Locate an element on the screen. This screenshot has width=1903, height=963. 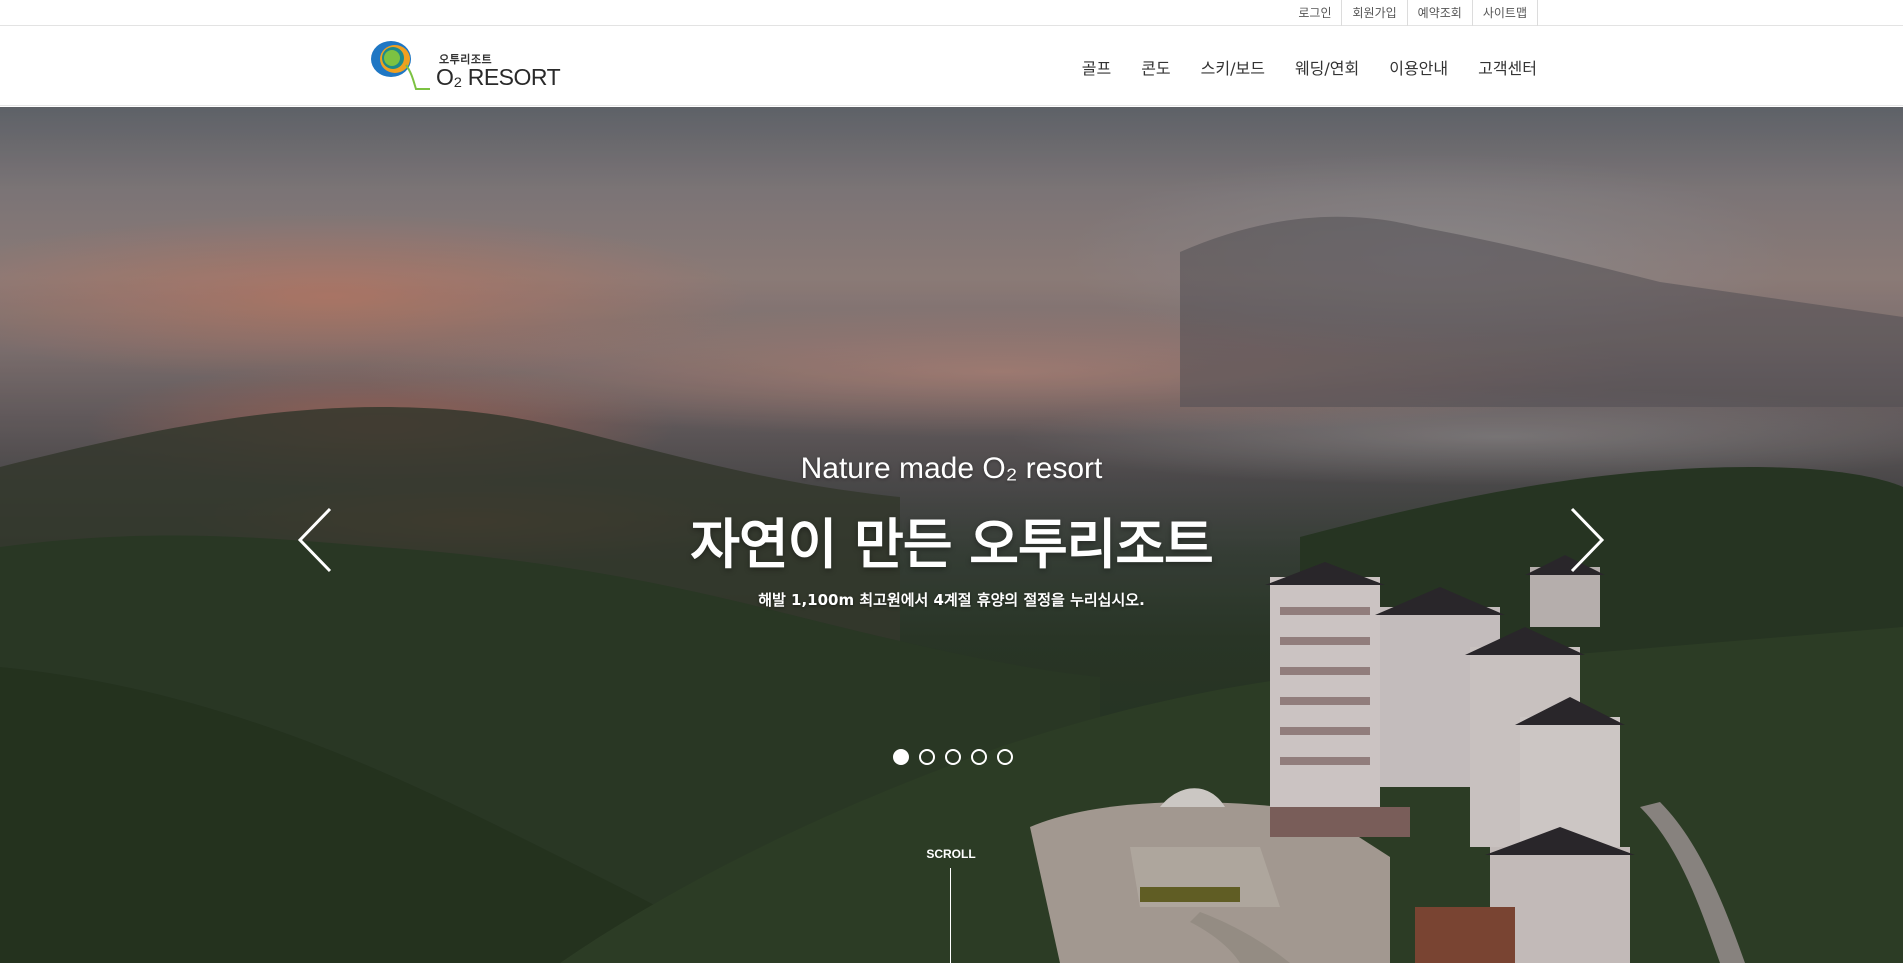
o2-logo-icon is located at coordinates (400, 65).